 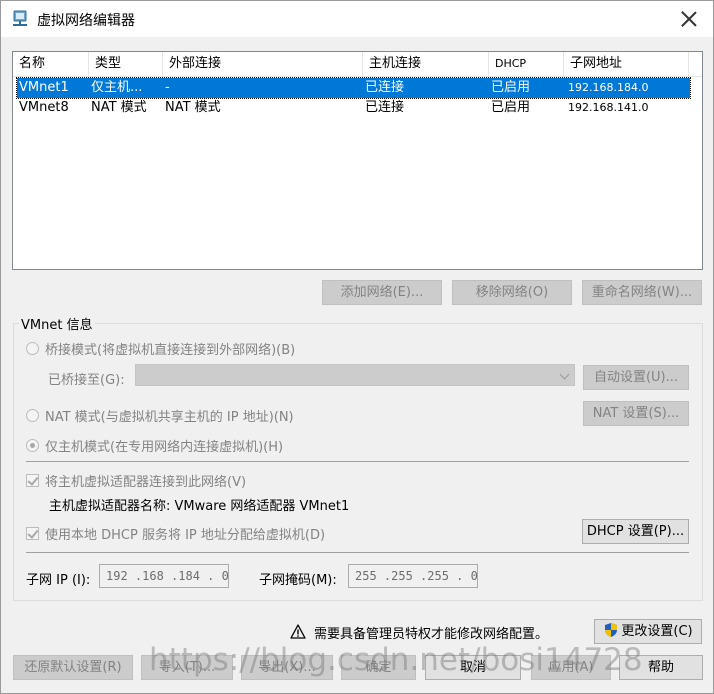 I want to click on chevron-down-icon, so click(x=564, y=374).